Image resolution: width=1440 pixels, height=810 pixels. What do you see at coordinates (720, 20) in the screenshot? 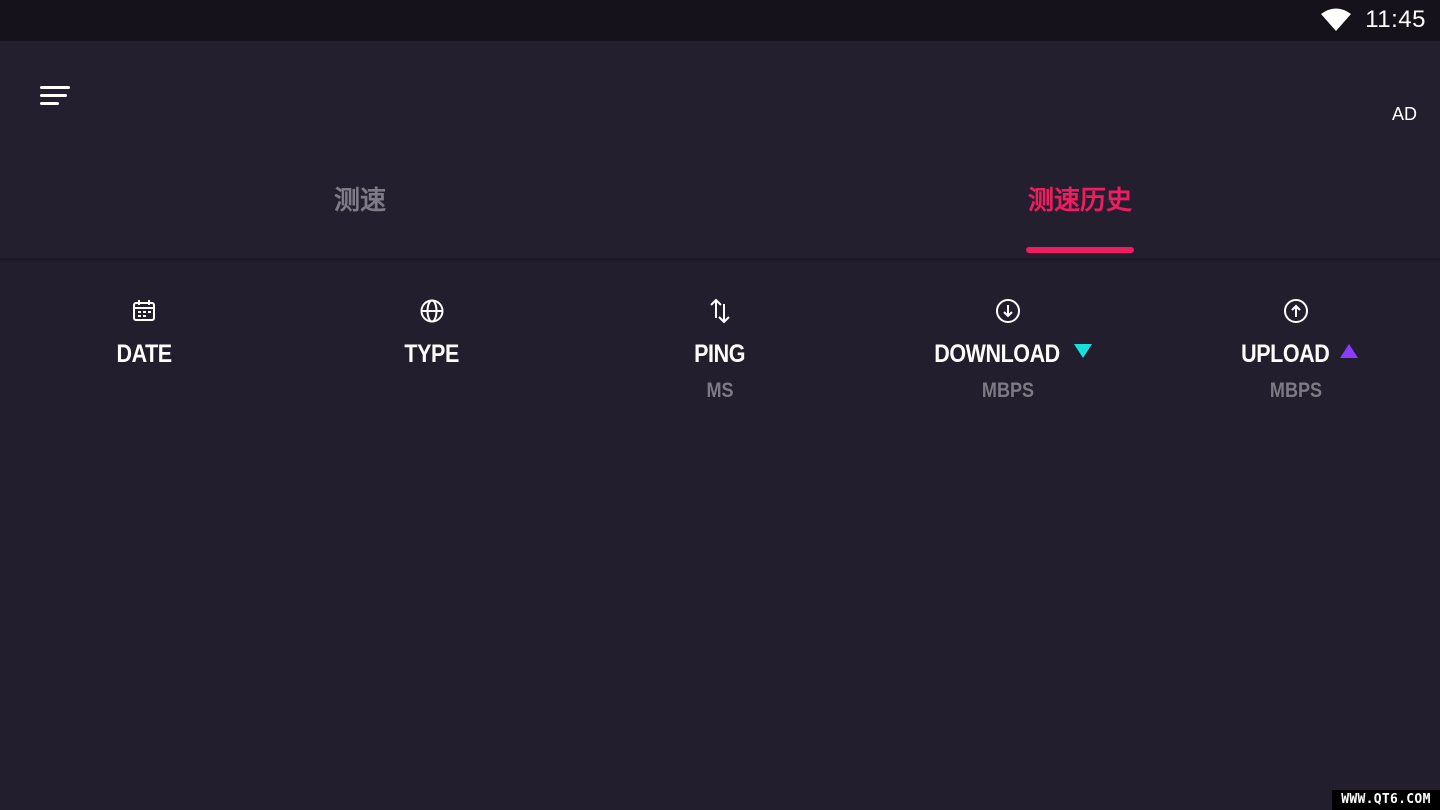
I see `status-bar: 11:45` at bounding box center [720, 20].